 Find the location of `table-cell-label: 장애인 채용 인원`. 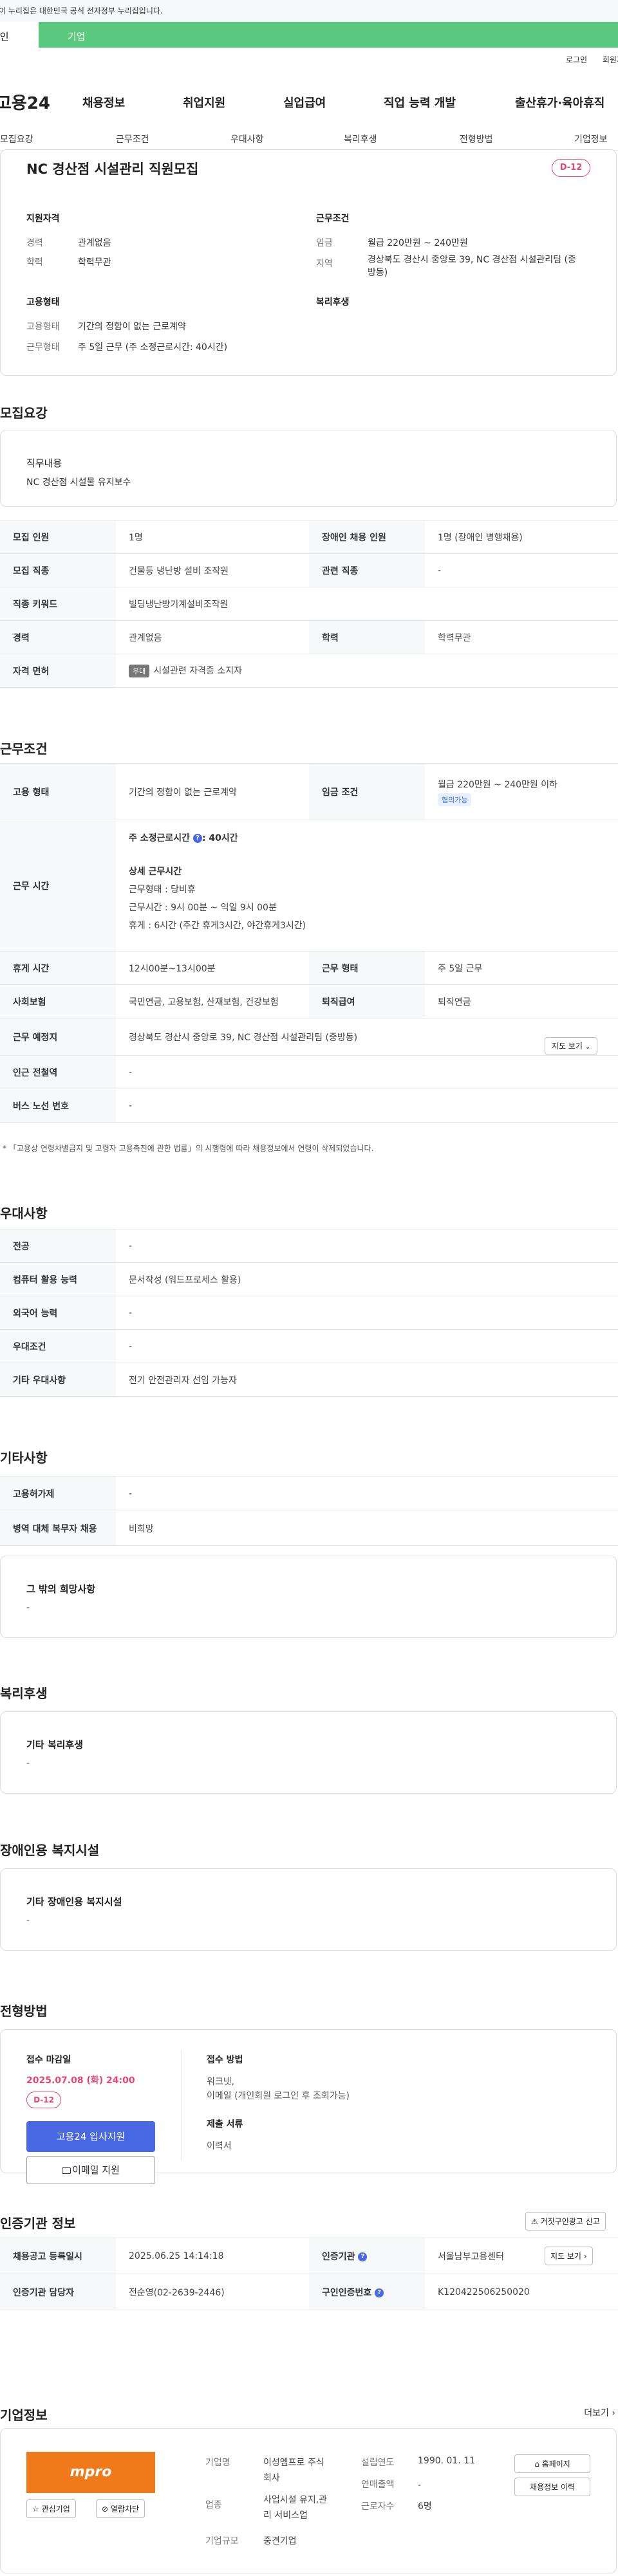

table-cell-label: 장애인 채용 인원 is located at coordinates (367, 537).